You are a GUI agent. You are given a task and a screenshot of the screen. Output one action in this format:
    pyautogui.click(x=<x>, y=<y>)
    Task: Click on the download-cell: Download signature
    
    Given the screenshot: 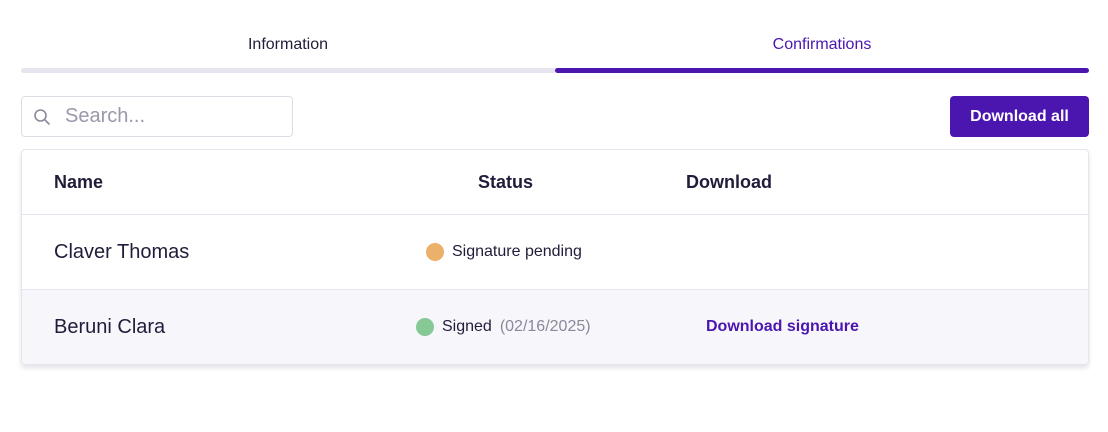 What is the action you would take?
    pyautogui.click(x=782, y=327)
    